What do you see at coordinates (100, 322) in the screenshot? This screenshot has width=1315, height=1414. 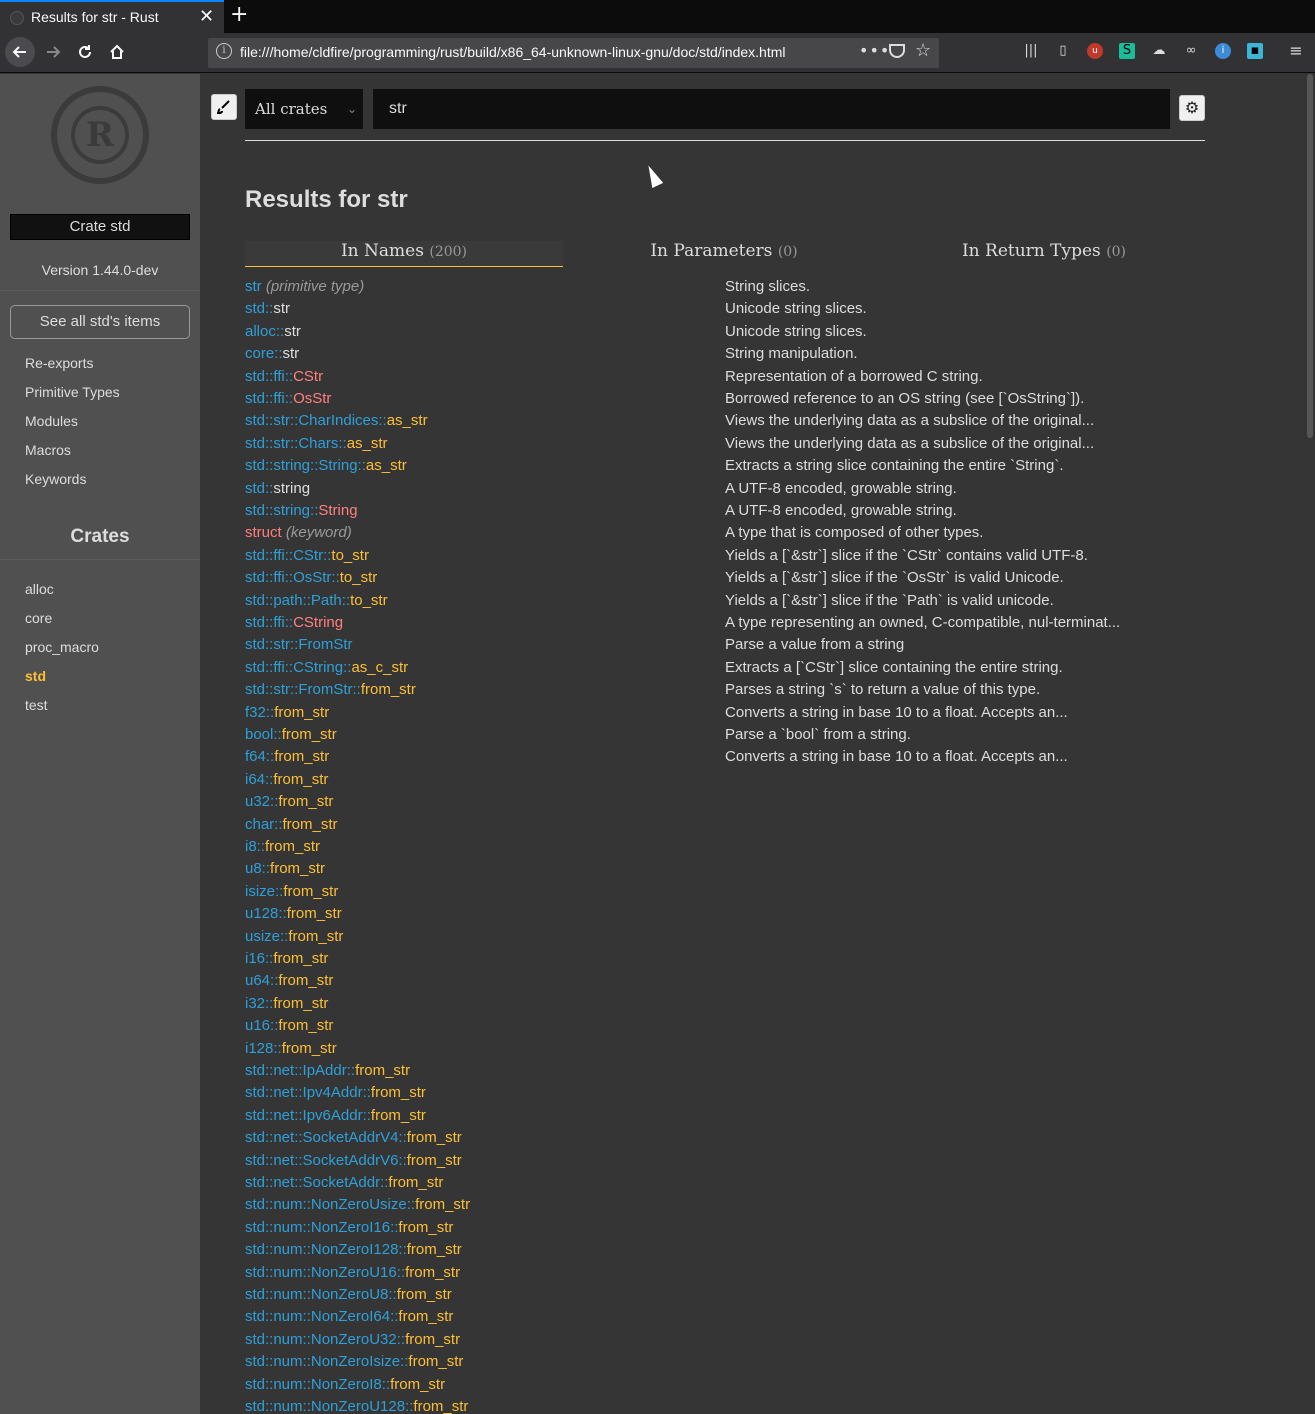 I see `see-all-items-button: See all std's items` at bounding box center [100, 322].